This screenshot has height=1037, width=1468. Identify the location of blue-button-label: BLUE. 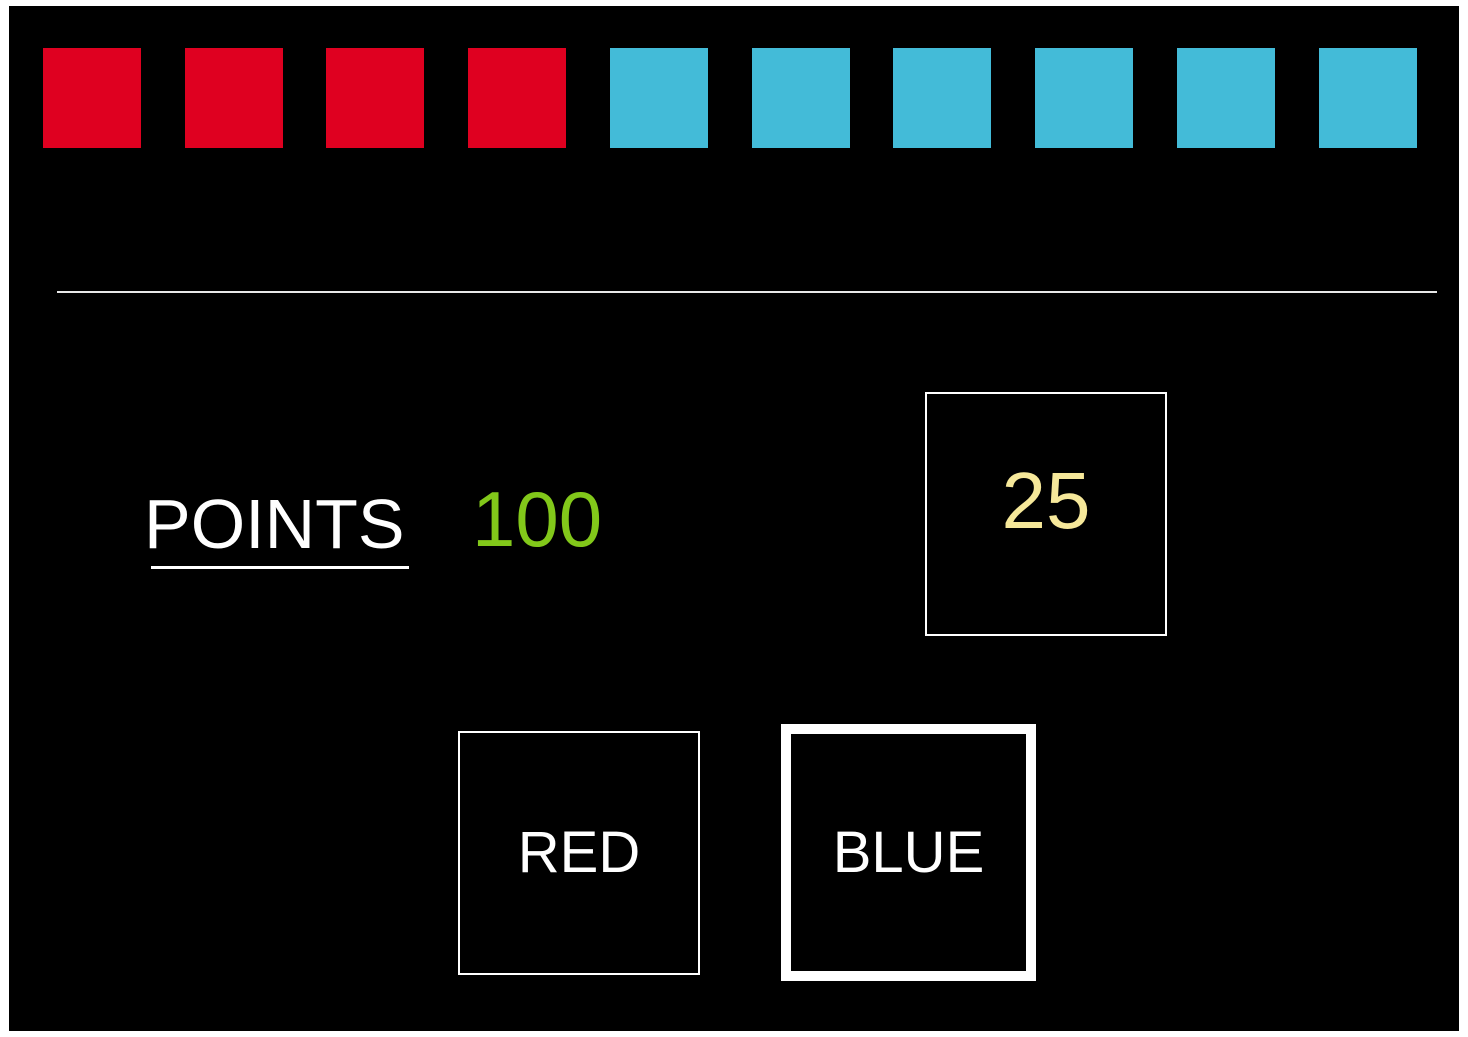
(908, 852).